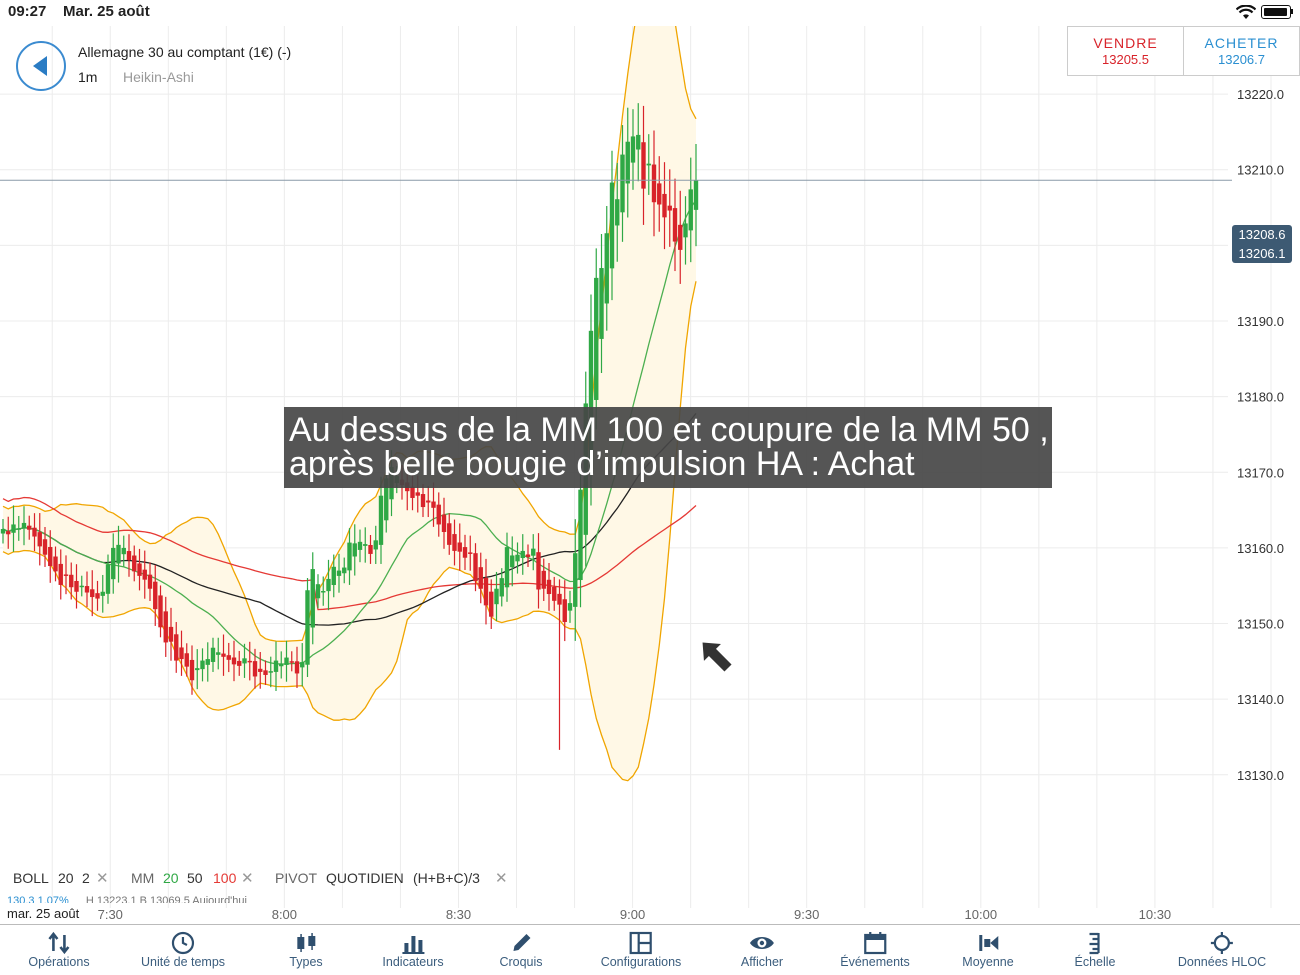  Describe the element at coordinates (58, 940) in the screenshot. I see `operations-icon` at that location.